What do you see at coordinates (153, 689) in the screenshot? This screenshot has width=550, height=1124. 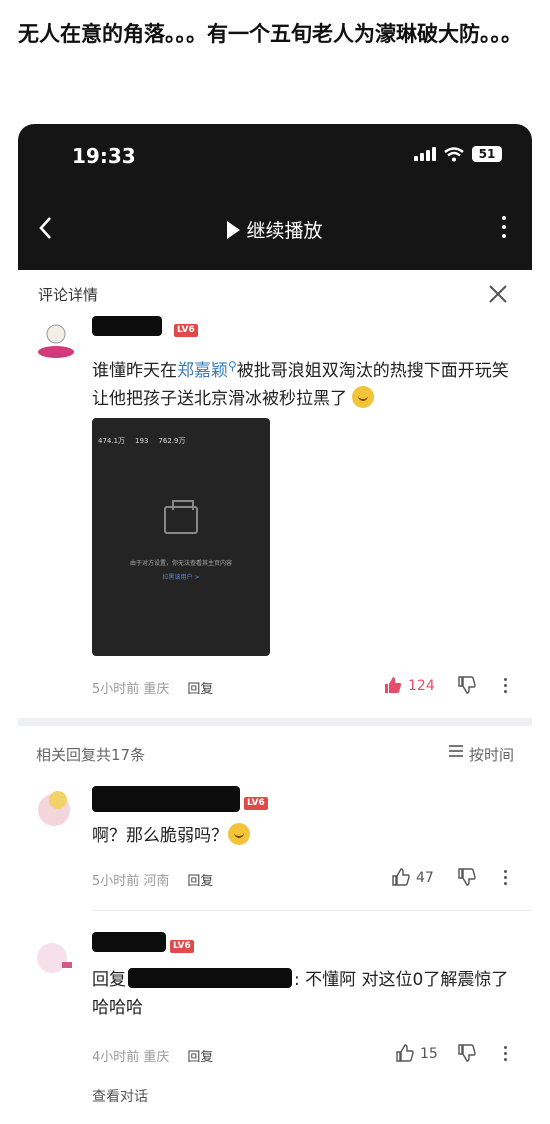 I see `comment-meta: 5小时前 重庆 回复` at bounding box center [153, 689].